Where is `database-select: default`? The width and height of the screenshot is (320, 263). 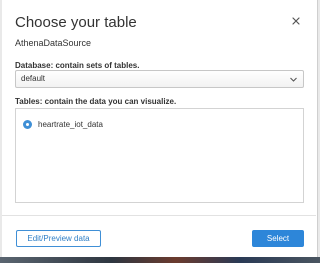
database-select: default is located at coordinates (159, 79).